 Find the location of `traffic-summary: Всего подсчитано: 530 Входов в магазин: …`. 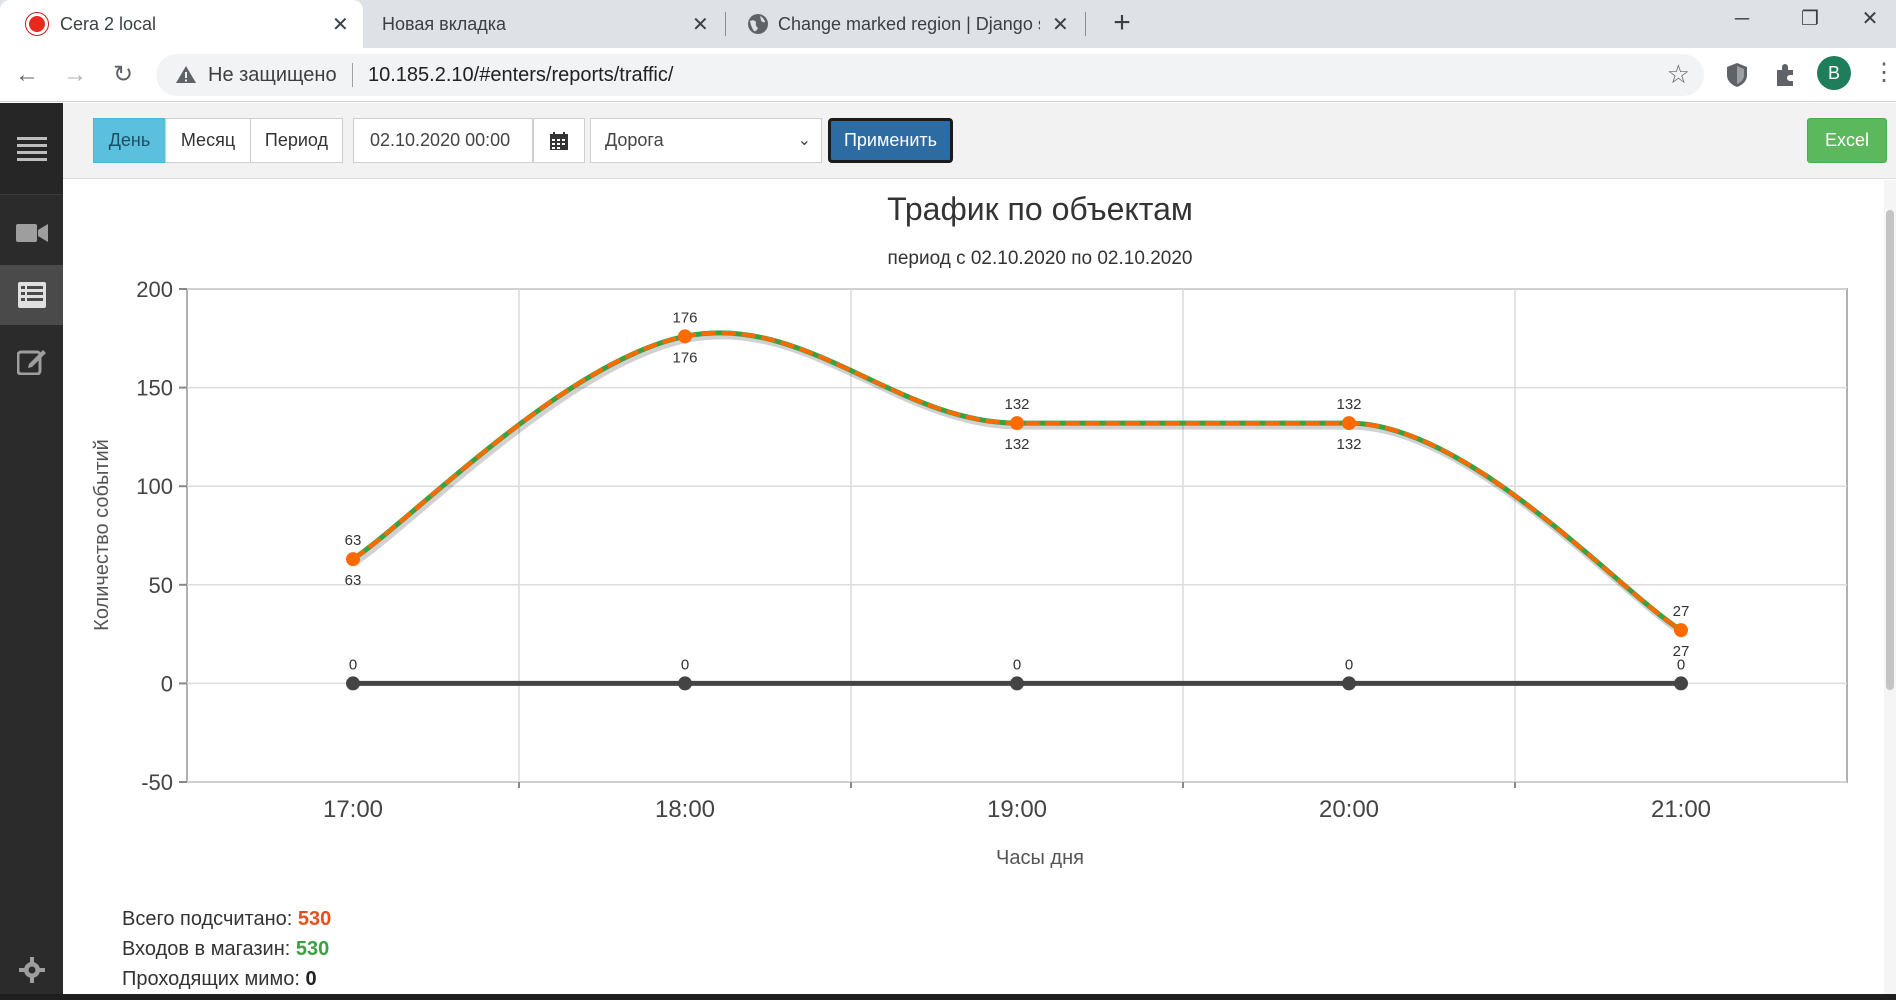

traffic-summary: Всего подсчитано: 530 Входов в магазин: … is located at coordinates (226, 949).